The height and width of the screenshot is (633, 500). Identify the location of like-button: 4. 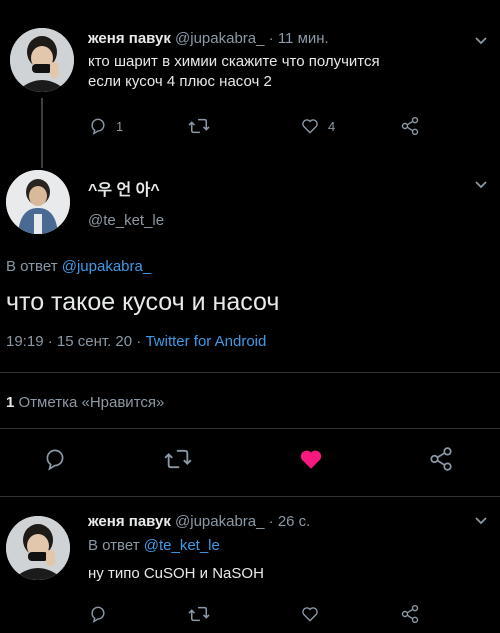
(317, 126).